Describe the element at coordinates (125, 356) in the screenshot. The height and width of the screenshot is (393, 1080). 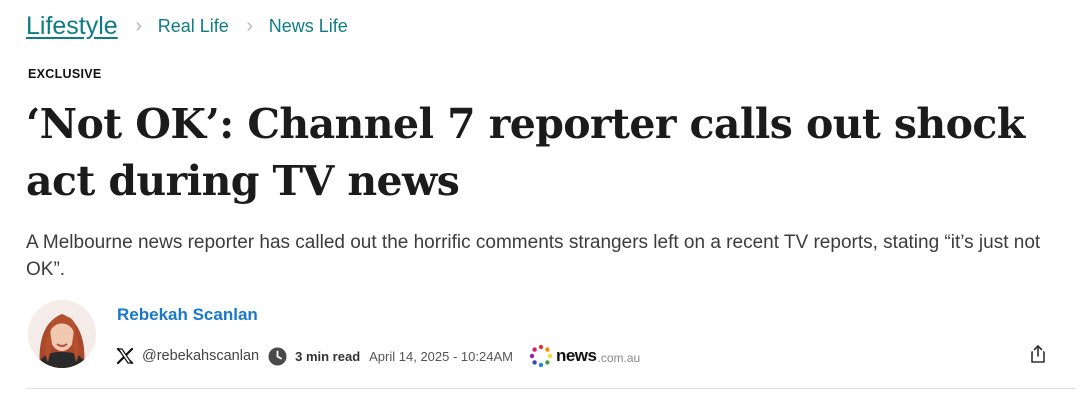
I see `x-icon` at that location.